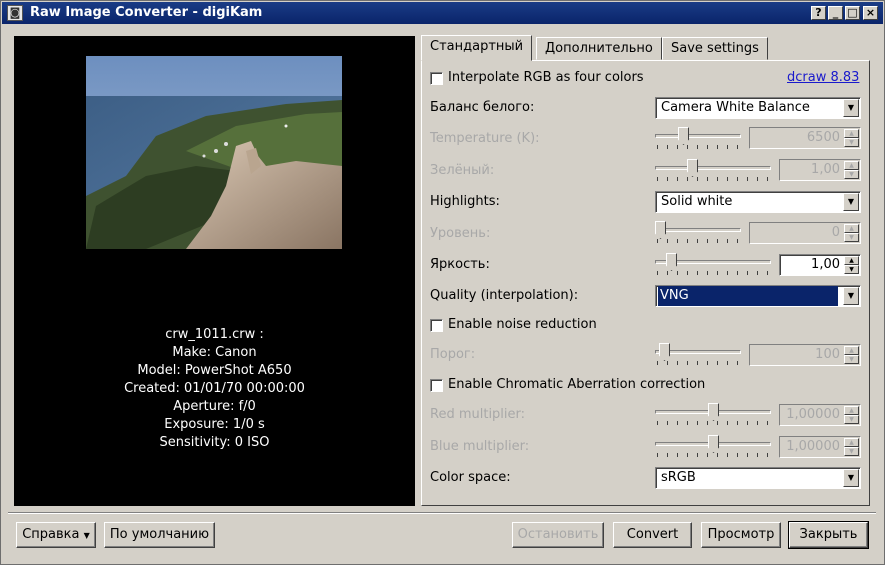 This screenshot has width=885, height=565. Describe the element at coordinates (522, 324) in the screenshot. I see `noise-reduction-label: Enable noise reduction` at that location.